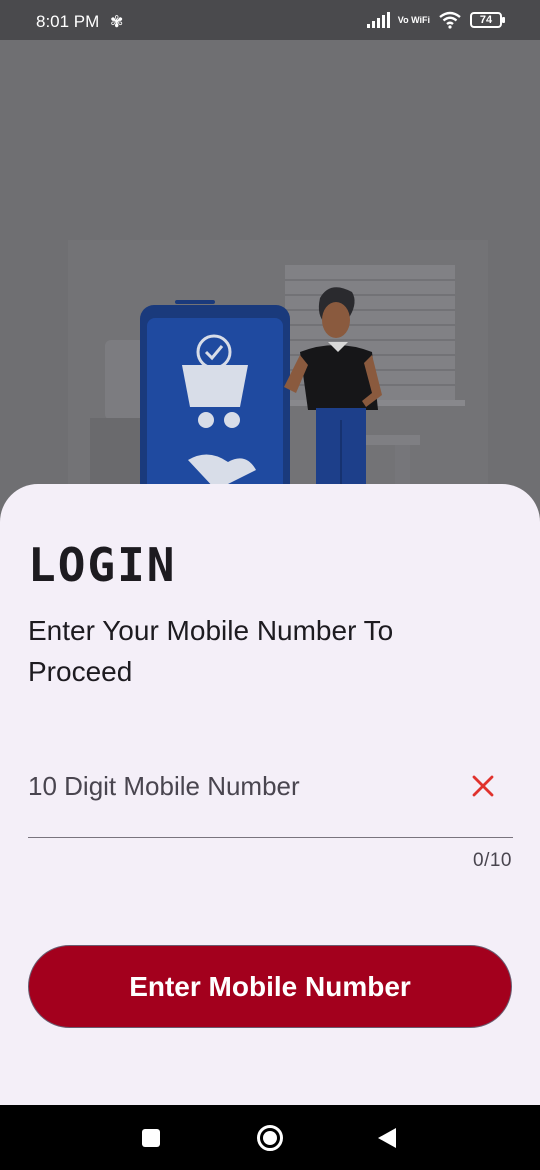 The width and height of the screenshot is (540, 1170). I want to click on triangle-back-icon, so click(387, 1138).